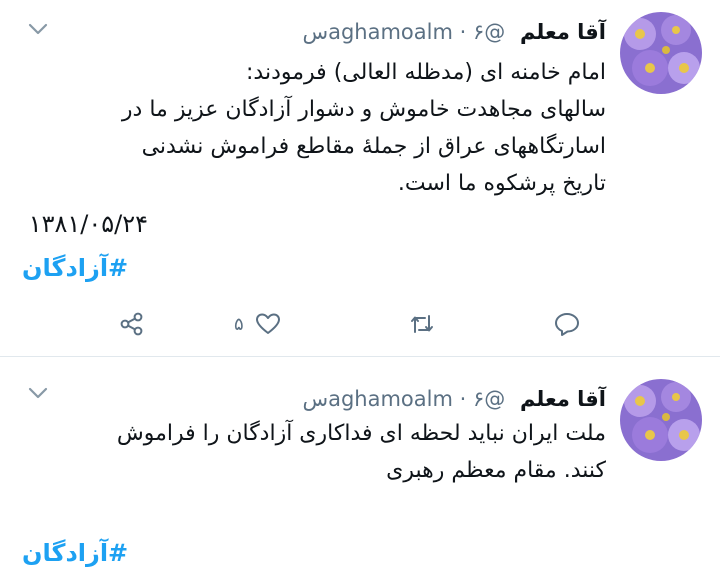 The height and width of the screenshot is (582, 720). Describe the element at coordinates (360, 324) in the screenshot. I see `tweet-actions: ۵` at that location.